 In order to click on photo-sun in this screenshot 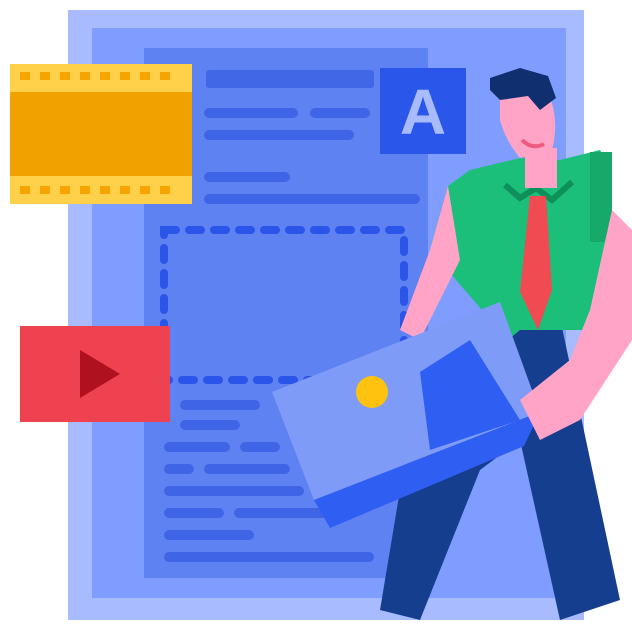, I will do `click(372, 392)`.